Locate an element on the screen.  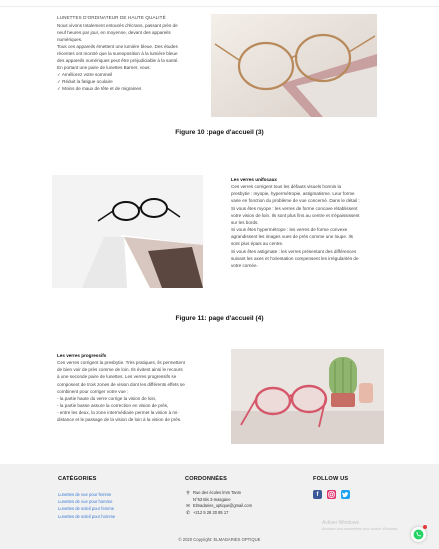
section2-line: sur les bords. is located at coordinates (245, 222).